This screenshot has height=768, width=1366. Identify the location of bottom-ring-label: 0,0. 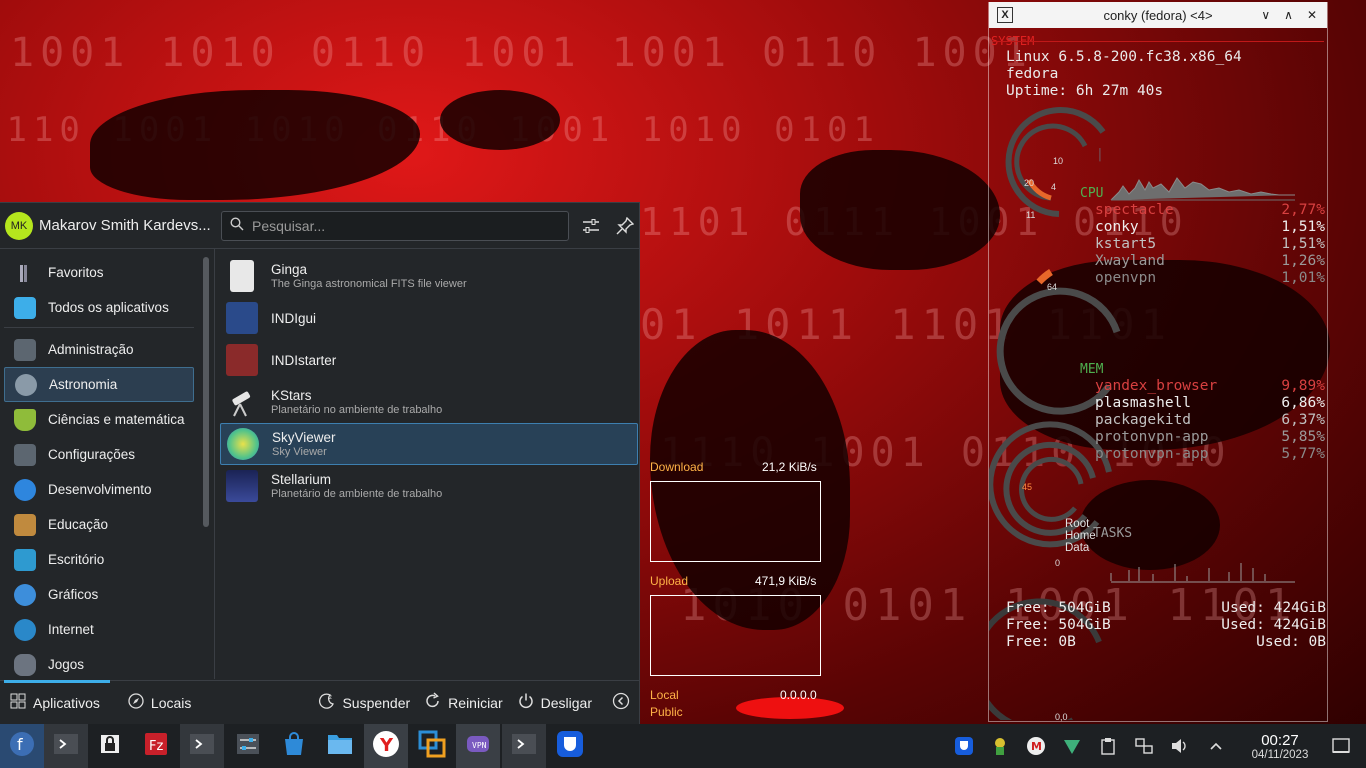
(1061, 717).